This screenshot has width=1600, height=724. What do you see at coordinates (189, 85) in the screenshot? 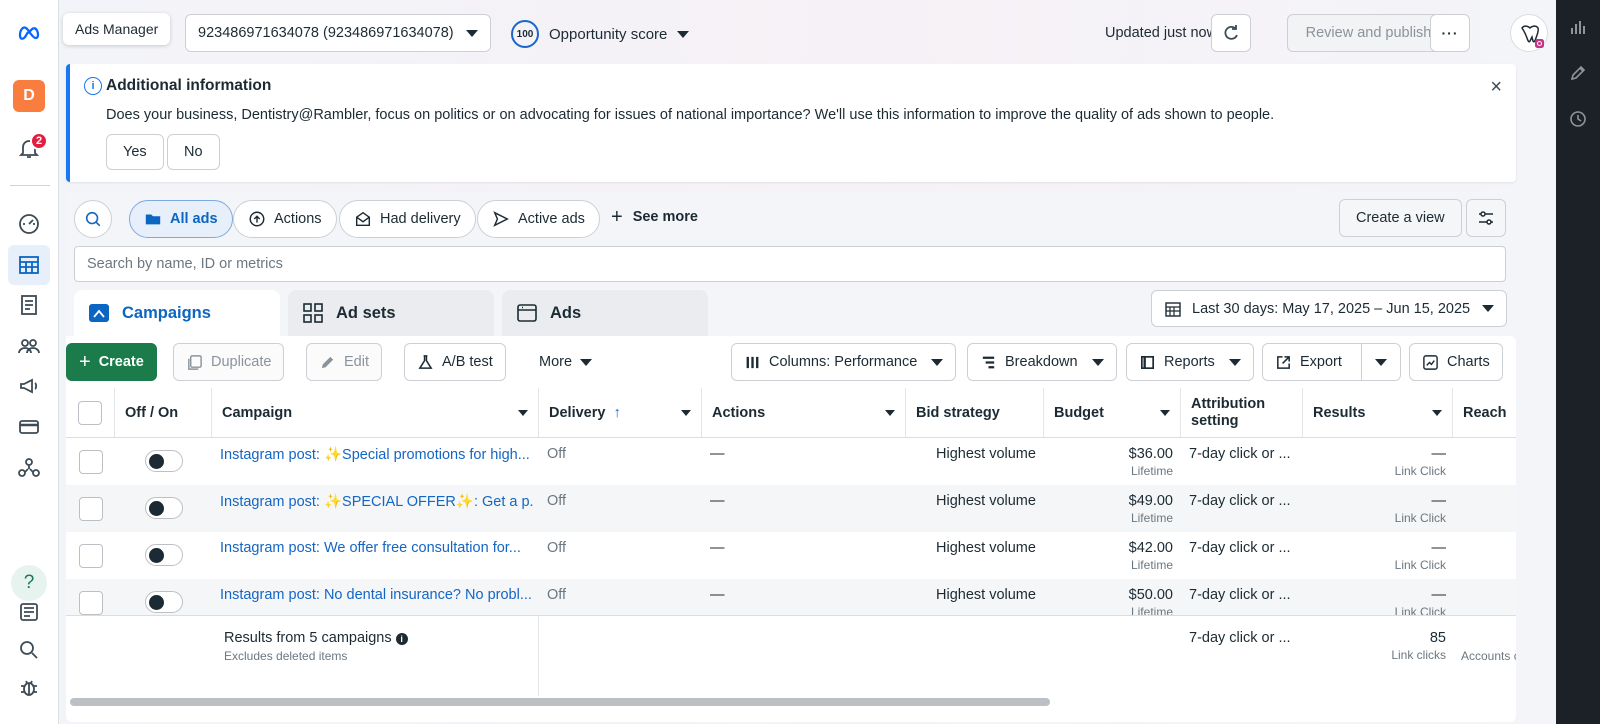
I see `banner-title: Additional information` at bounding box center [189, 85].